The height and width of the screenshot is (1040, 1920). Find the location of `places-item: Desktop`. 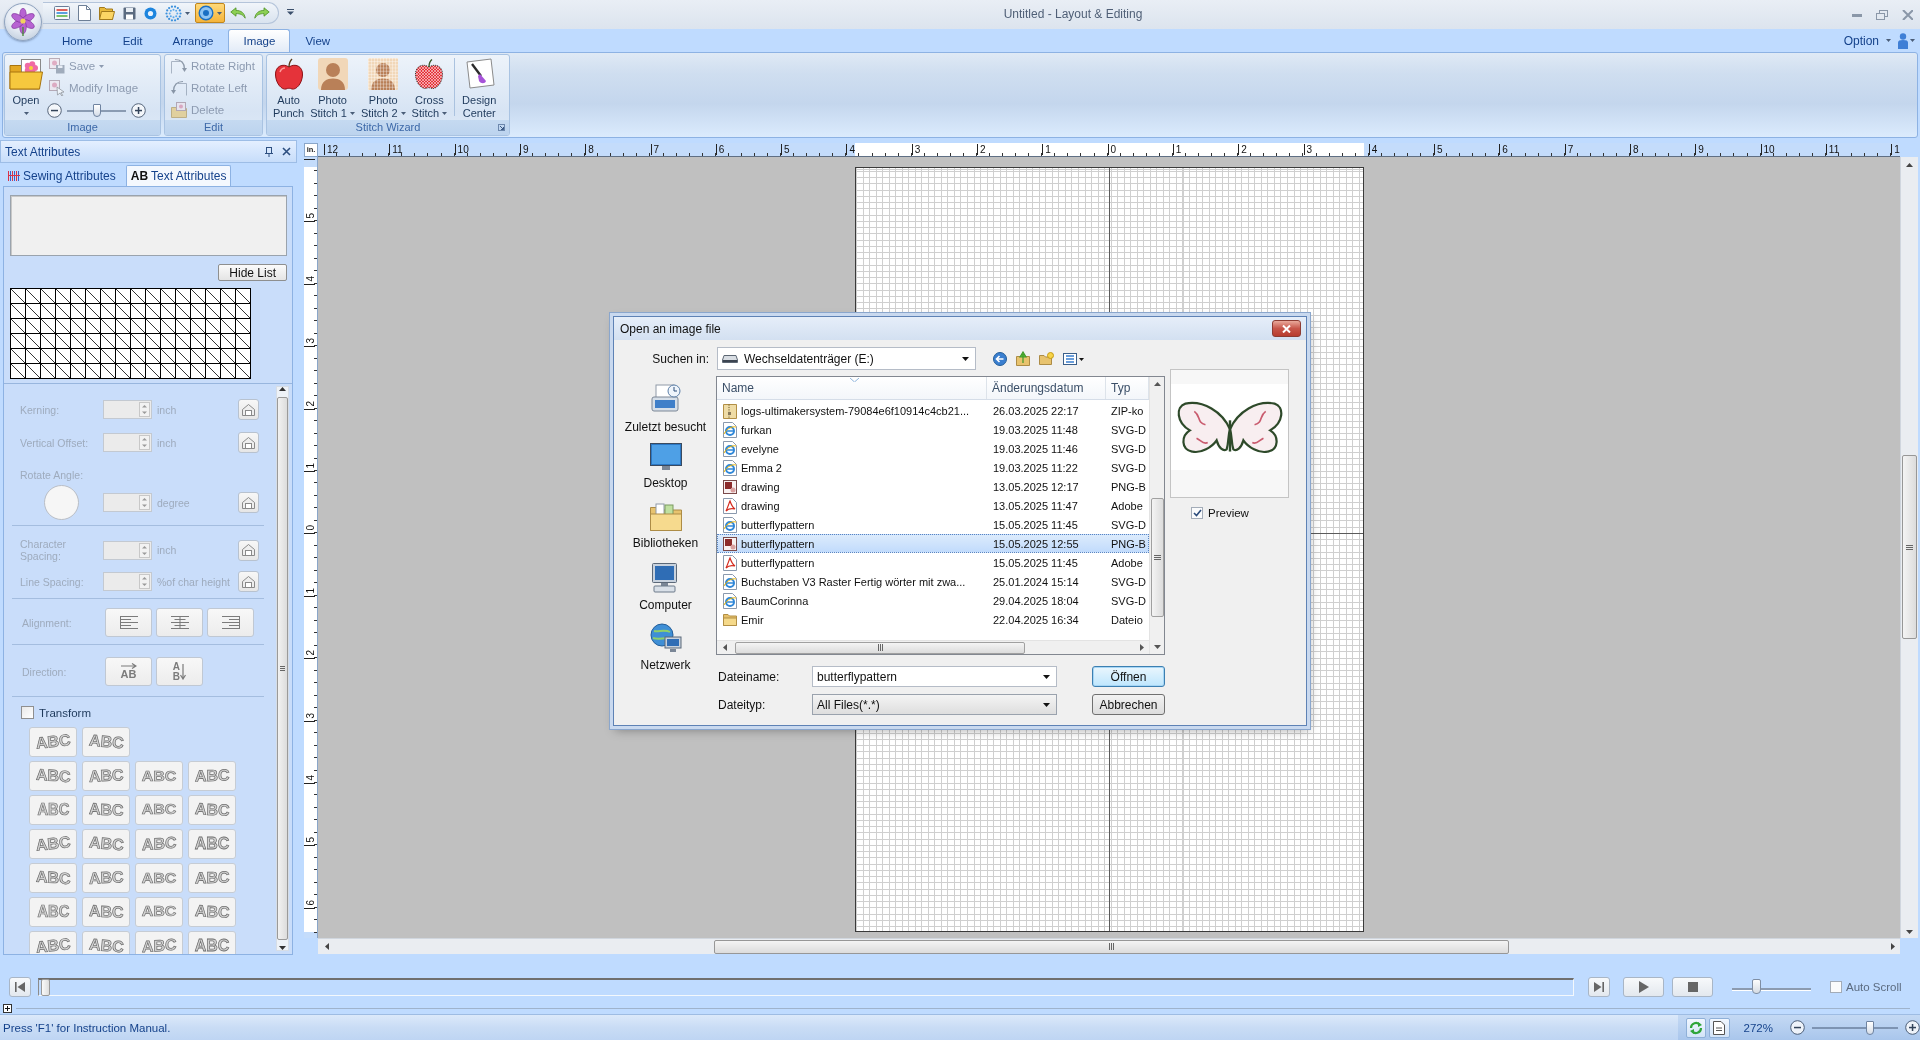

places-item: Desktop is located at coordinates (665, 468).